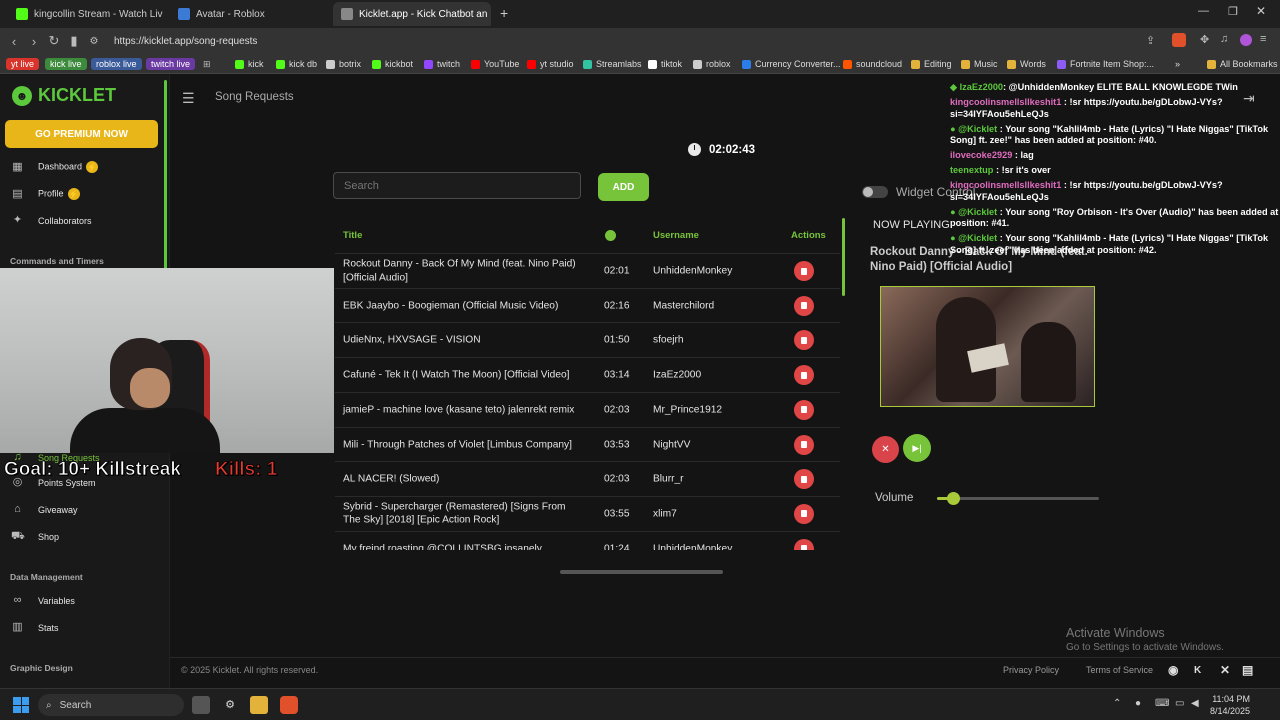 The height and width of the screenshot is (720, 1280). Describe the element at coordinates (74, 41) in the screenshot. I see `bookmark-icon: ▮` at that location.